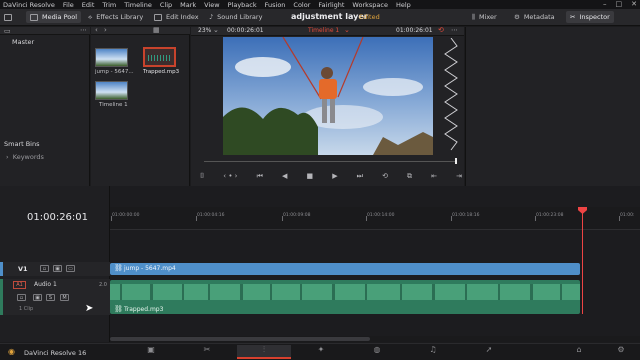 Image resolution: width=640 pixels, height=360 pixels. Describe the element at coordinates (22, 144) in the screenshot. I see `smart-bins-header: Smart Bins` at that location.